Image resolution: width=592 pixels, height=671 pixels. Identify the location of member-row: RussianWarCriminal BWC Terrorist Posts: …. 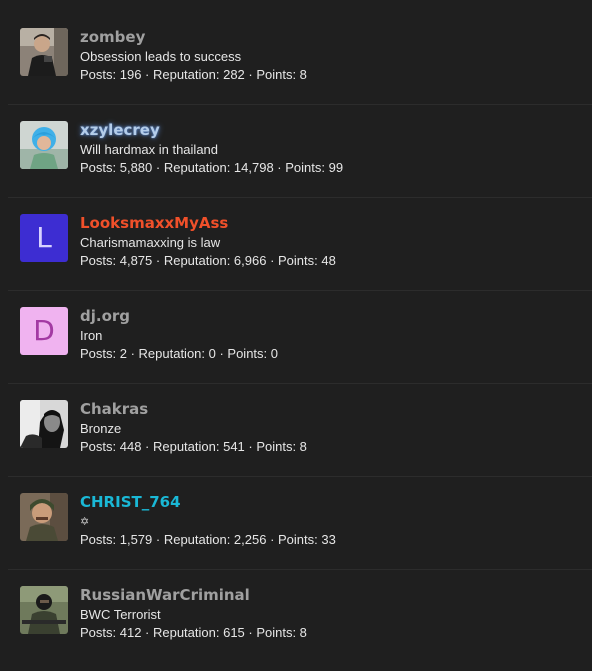
(300, 628).